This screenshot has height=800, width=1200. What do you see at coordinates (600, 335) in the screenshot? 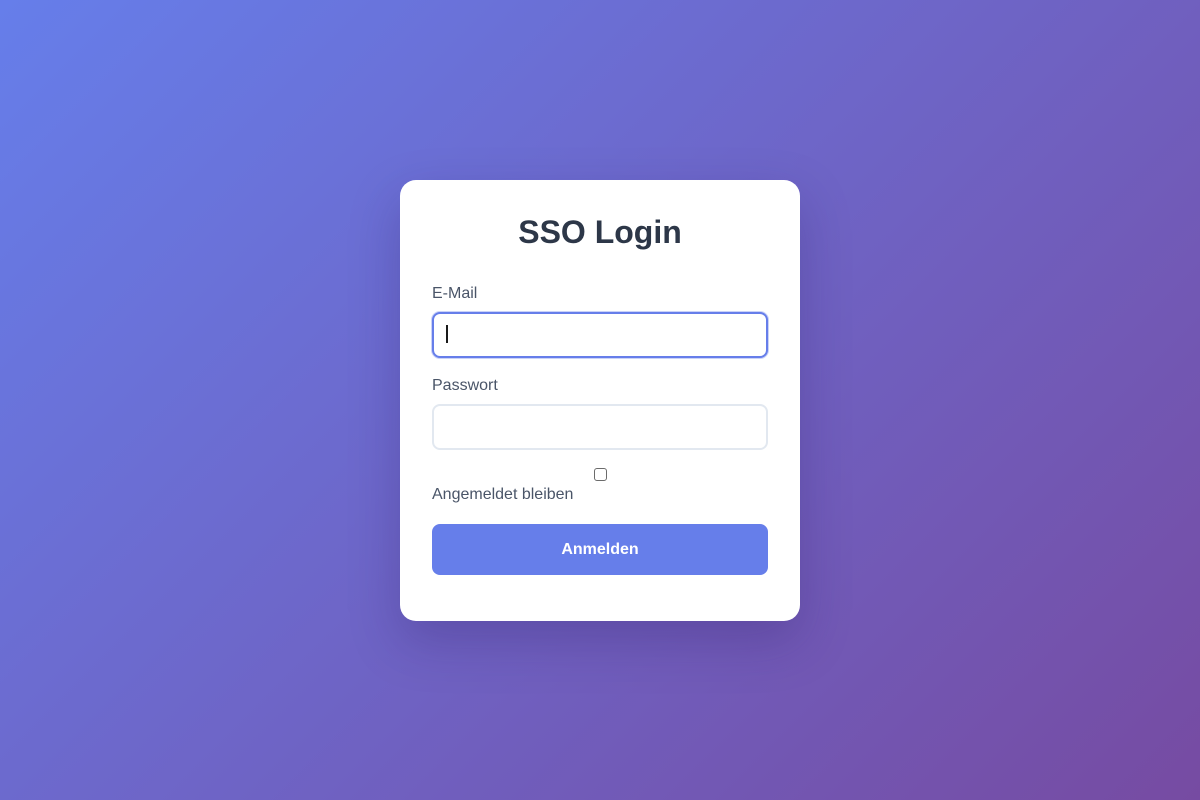
I see `email-field` at bounding box center [600, 335].